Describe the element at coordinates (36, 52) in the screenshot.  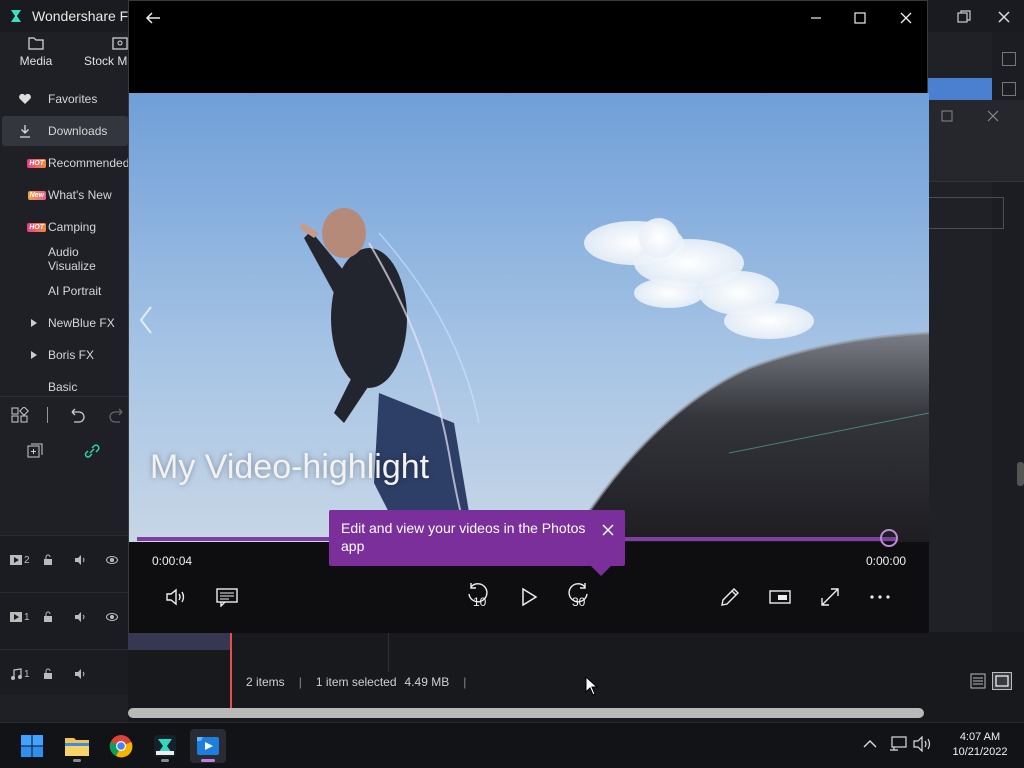
I see `tab-media: Media` at that location.